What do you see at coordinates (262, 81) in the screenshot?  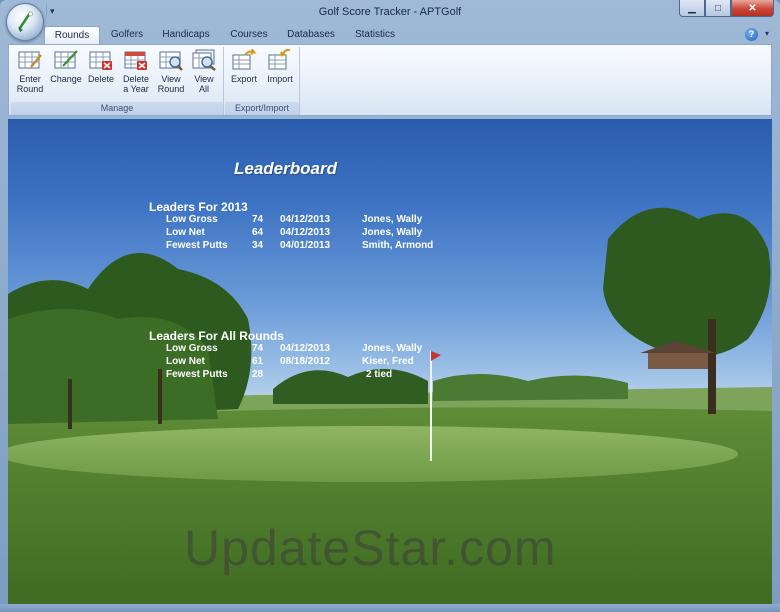 I see `ribbon-group-export-import: Export Import Export/Import` at bounding box center [262, 81].